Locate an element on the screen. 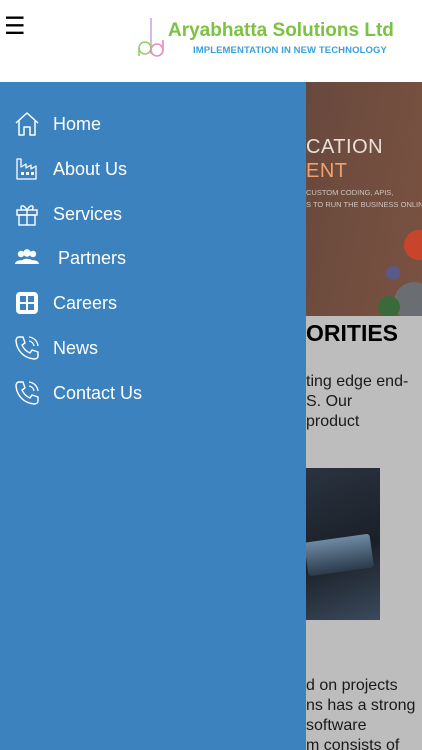  tablet-image is located at coordinates (340, 555).